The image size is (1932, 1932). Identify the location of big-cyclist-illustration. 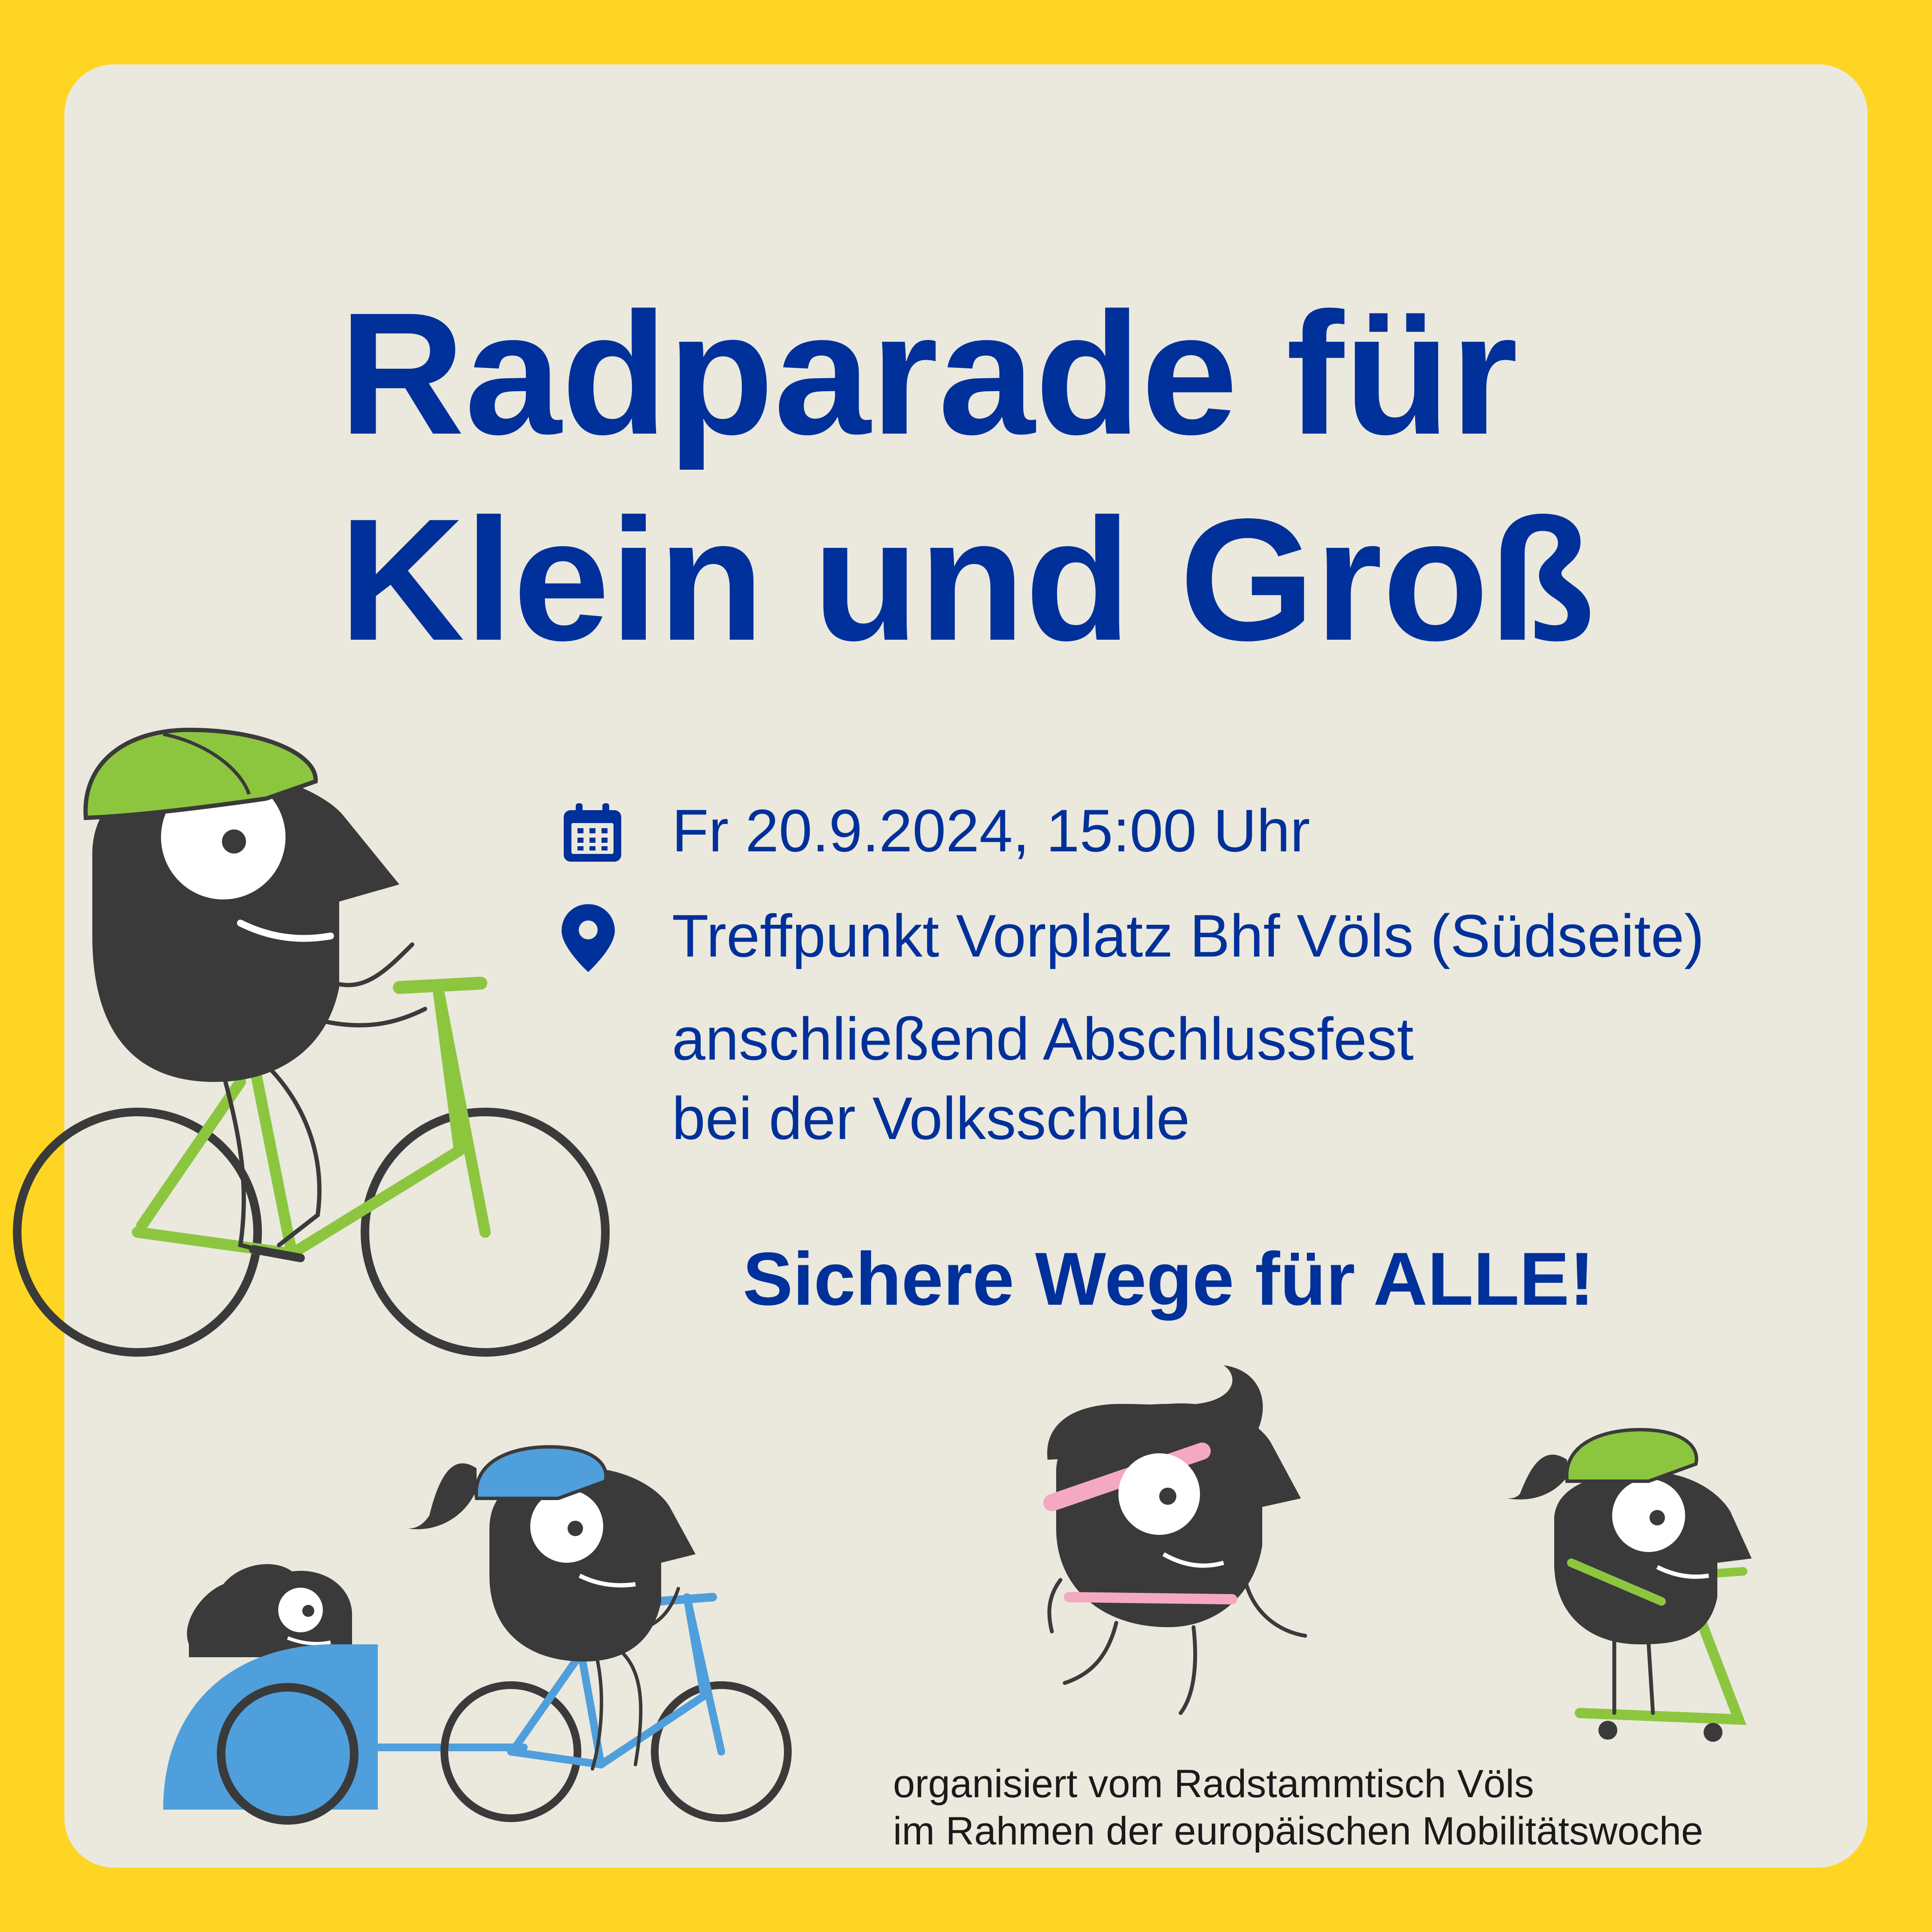
(312, 1042).